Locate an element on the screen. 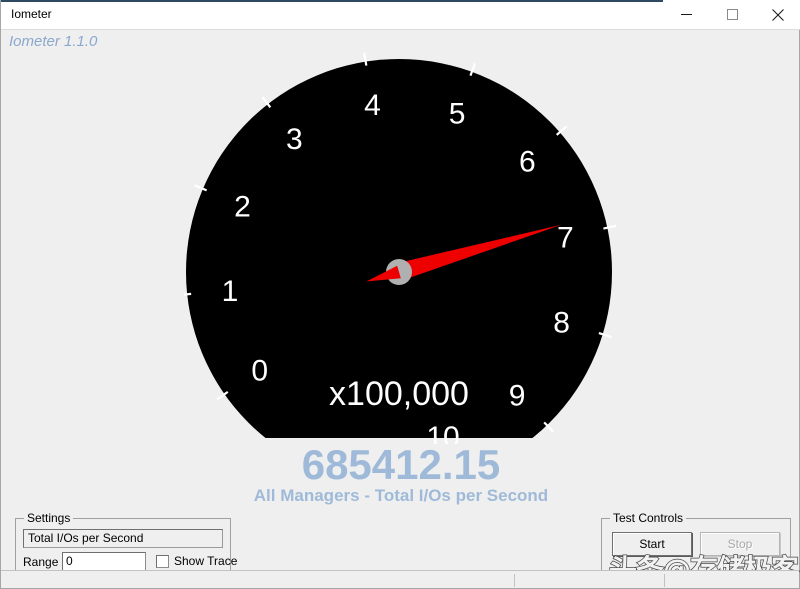  show-trace-checkbox is located at coordinates (162, 561).